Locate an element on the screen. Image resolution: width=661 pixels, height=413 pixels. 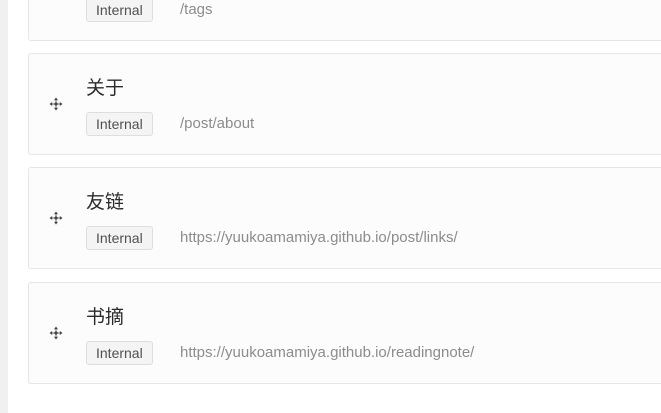
menu-item-title: 友链 is located at coordinates (105, 202).